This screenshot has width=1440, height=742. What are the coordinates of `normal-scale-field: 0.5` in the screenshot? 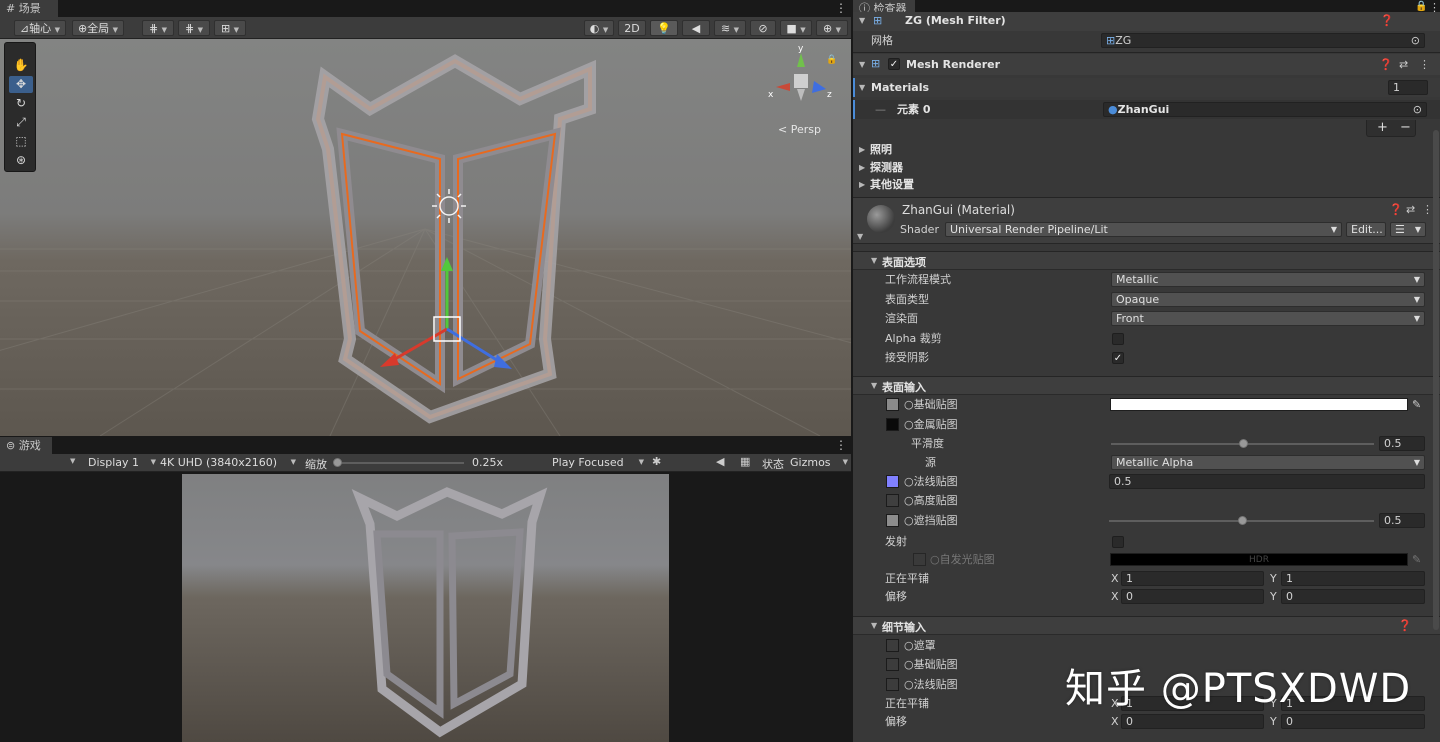 It's located at (1267, 481).